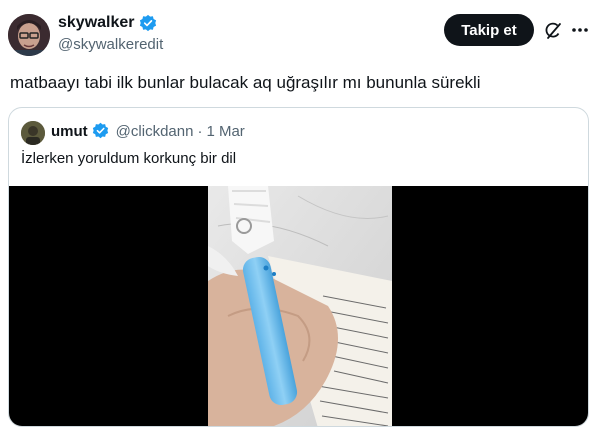 This screenshot has width=600, height=427. I want to click on quoted-tweet-date: 1 Mar, so click(225, 131).